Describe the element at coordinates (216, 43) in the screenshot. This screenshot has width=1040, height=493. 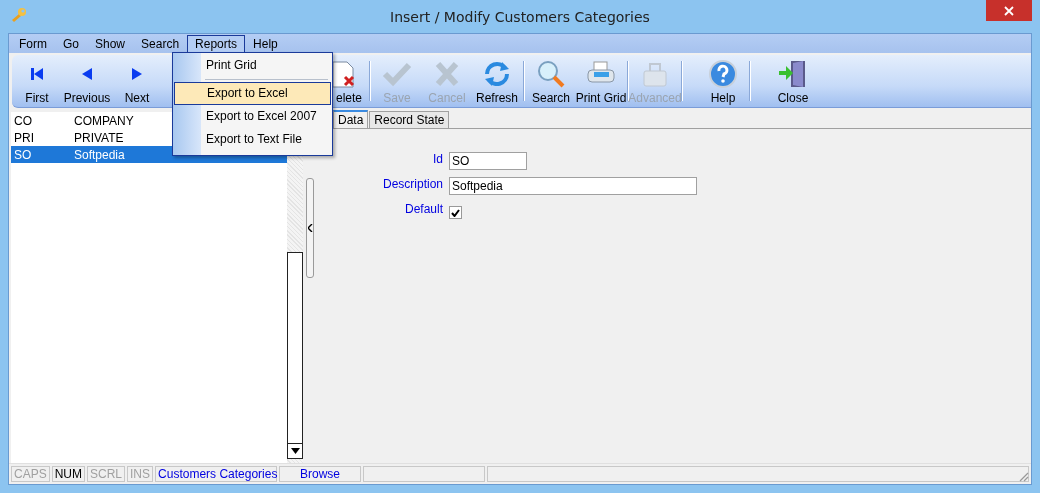
I see `menu-item: Reports` at that location.